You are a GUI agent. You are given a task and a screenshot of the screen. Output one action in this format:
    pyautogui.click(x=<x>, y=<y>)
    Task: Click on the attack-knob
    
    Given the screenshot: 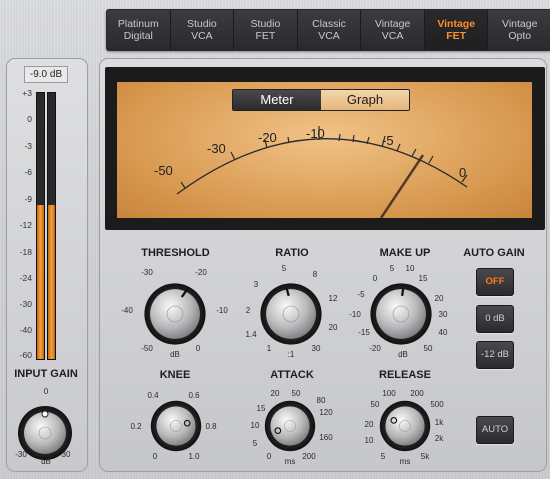 What is the action you would take?
    pyautogui.click(x=290, y=426)
    